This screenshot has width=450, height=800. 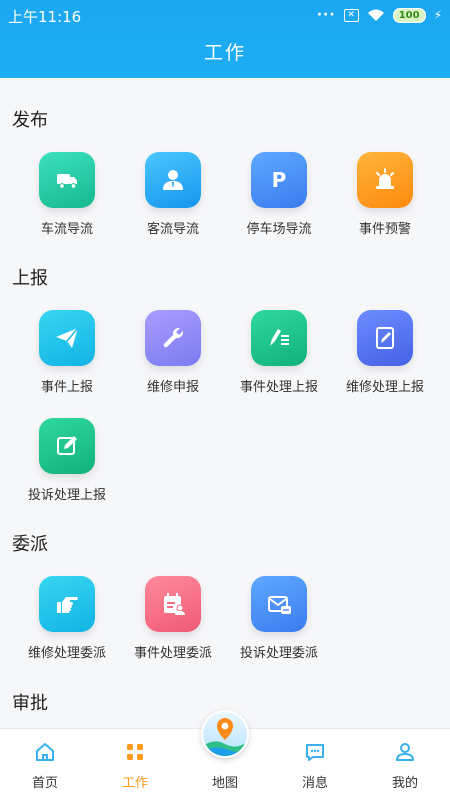 What do you see at coordinates (279, 604) in the screenshot?
I see `complaint-mail-icon` at bounding box center [279, 604].